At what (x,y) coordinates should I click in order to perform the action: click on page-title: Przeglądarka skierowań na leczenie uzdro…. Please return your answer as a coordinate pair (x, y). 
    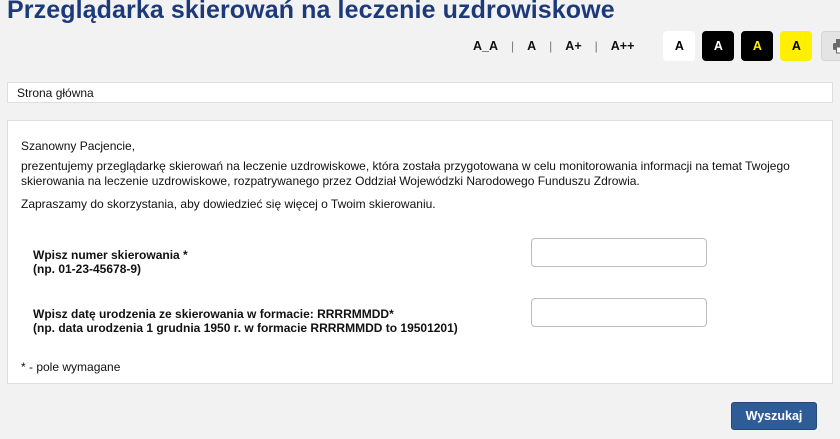
    Looking at the image, I should click on (311, 12).